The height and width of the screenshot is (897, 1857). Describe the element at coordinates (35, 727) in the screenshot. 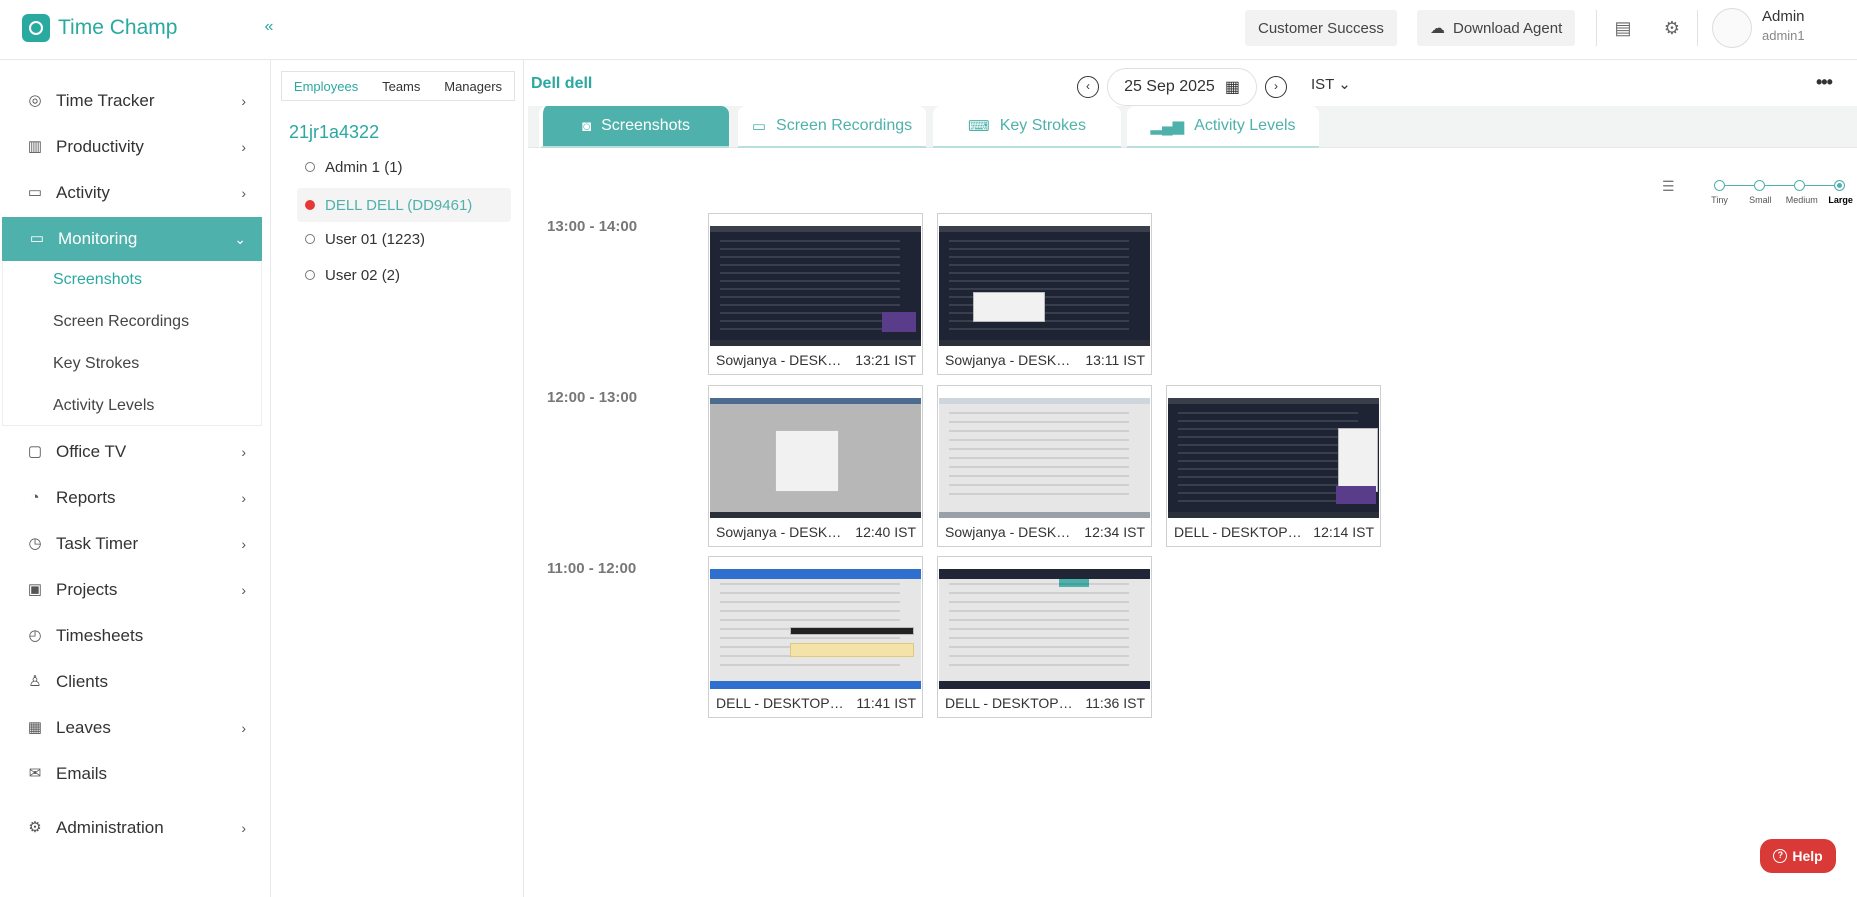

I see `calendar-icon: ▦` at that location.